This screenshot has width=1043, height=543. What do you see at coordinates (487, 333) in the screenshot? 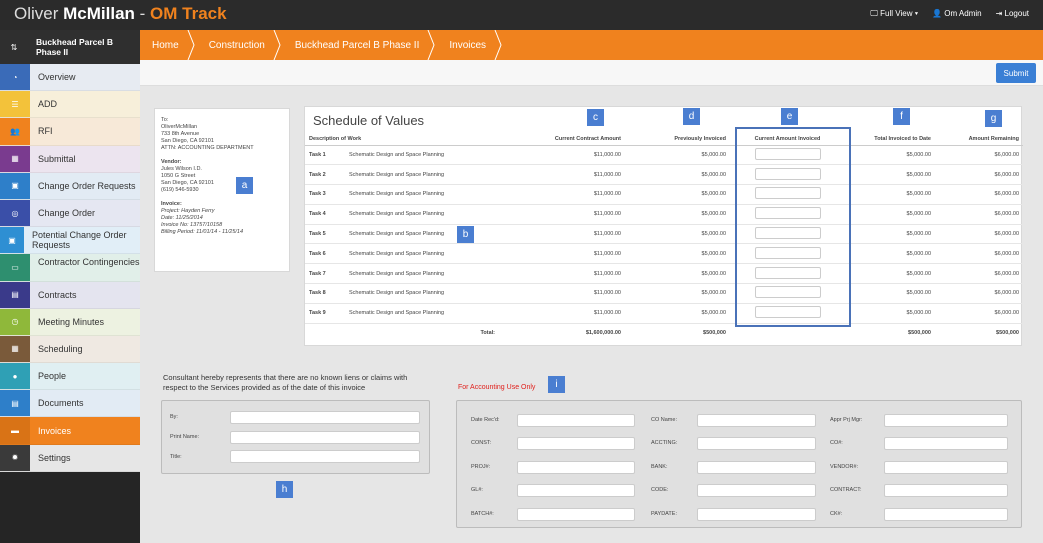
I see `total-label: Total:` at bounding box center [487, 333].